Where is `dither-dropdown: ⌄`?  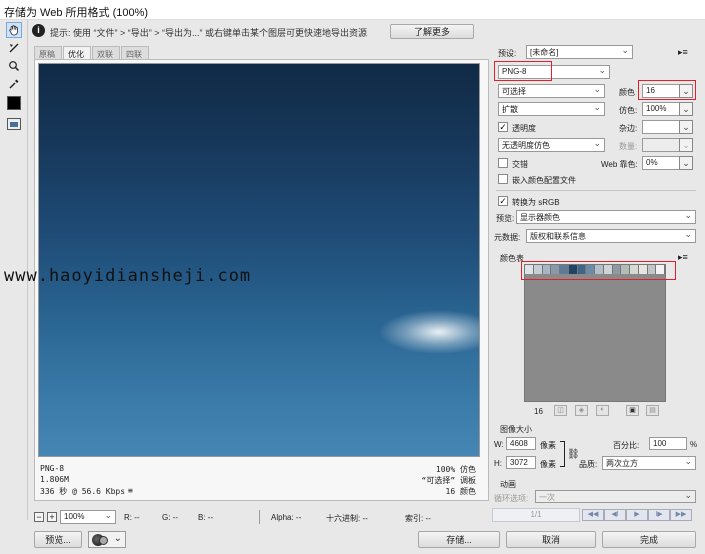
dither-dropdown: ⌄ is located at coordinates (686, 109).